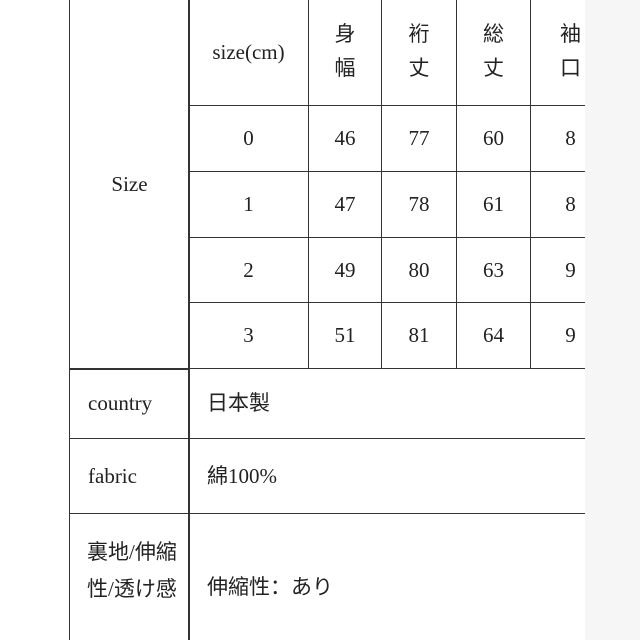  I want to click on size-row-label: Size, so click(129, 185).